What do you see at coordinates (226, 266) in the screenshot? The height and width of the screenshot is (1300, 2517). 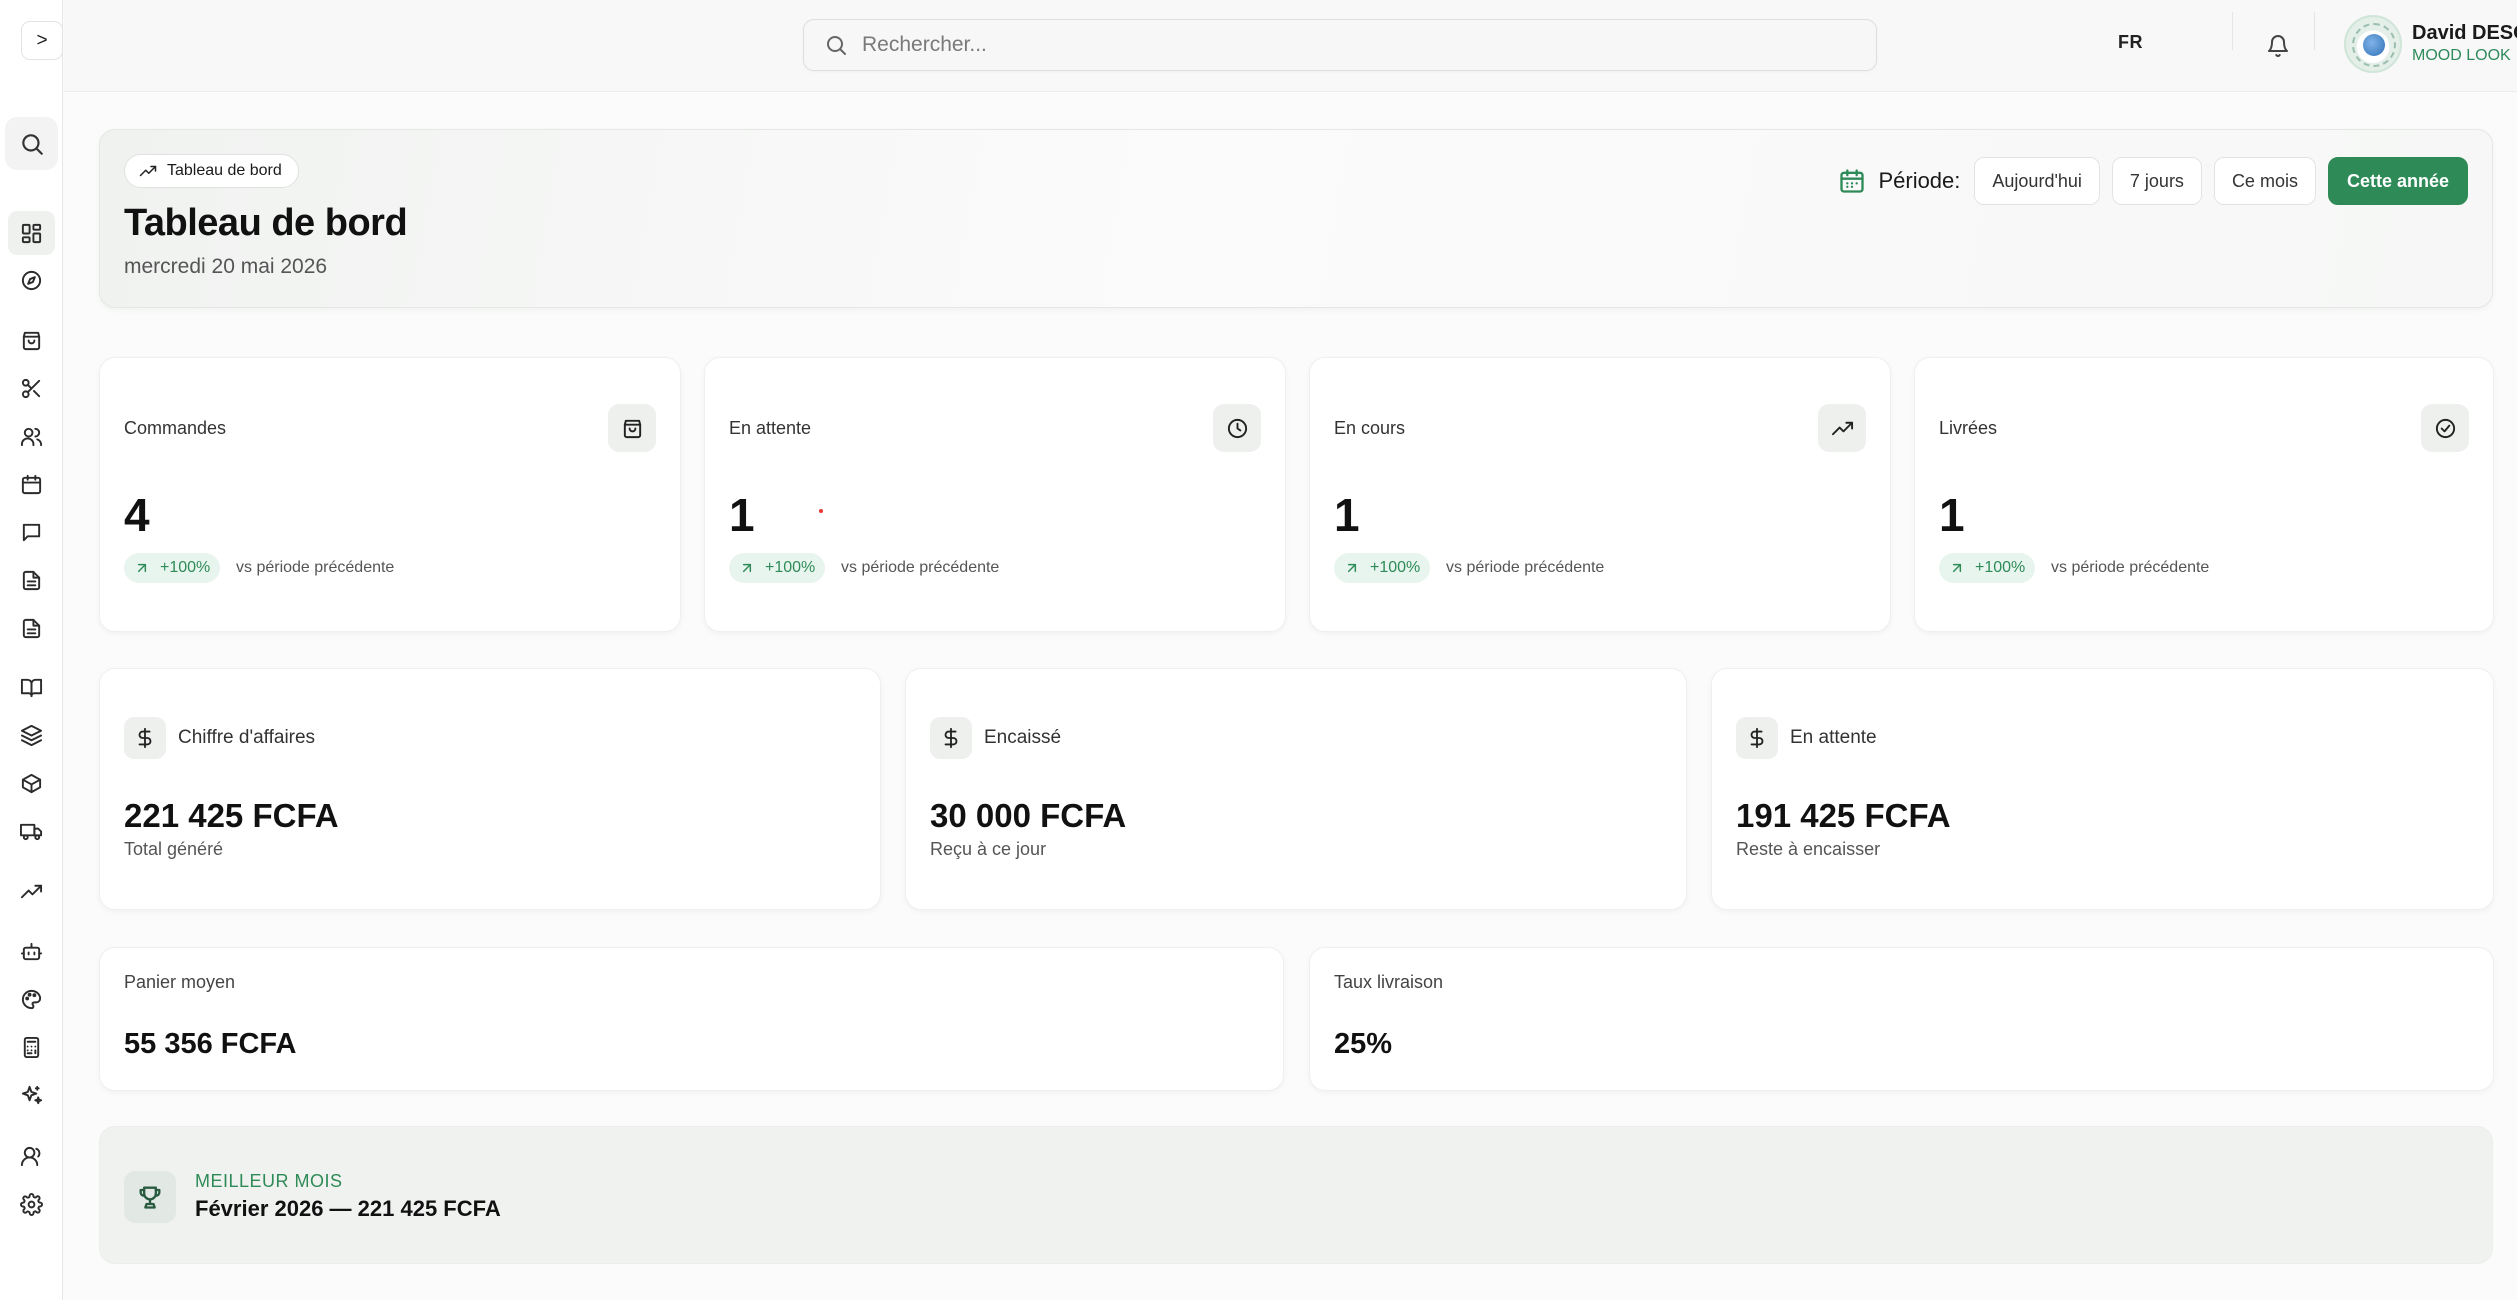 I see `page-date: mercredi 20 mai 2026` at bounding box center [226, 266].